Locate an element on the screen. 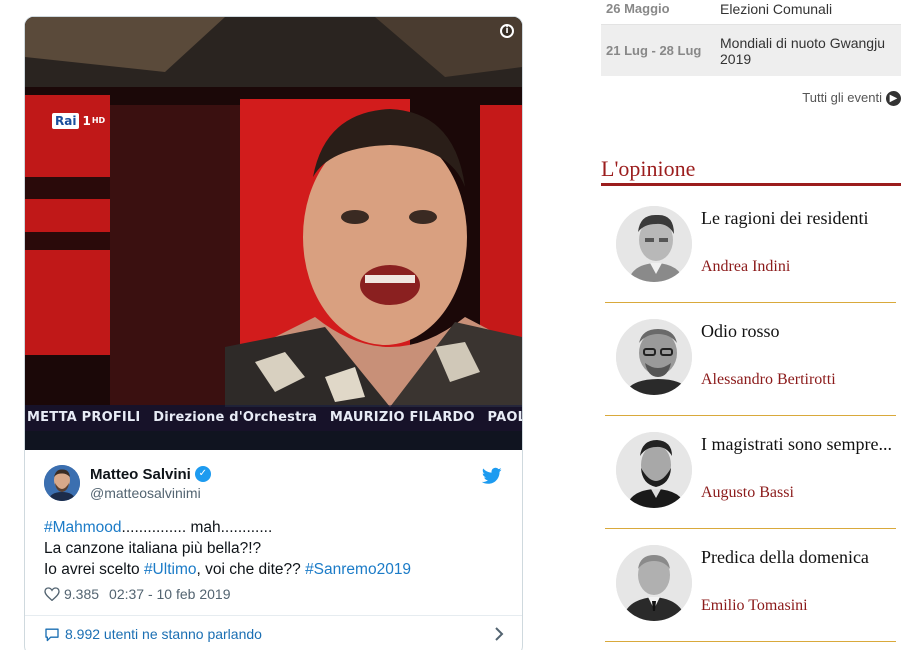  tweet-meta: 9.385 02:37 - 10 feb 2019 is located at coordinates (140, 594).